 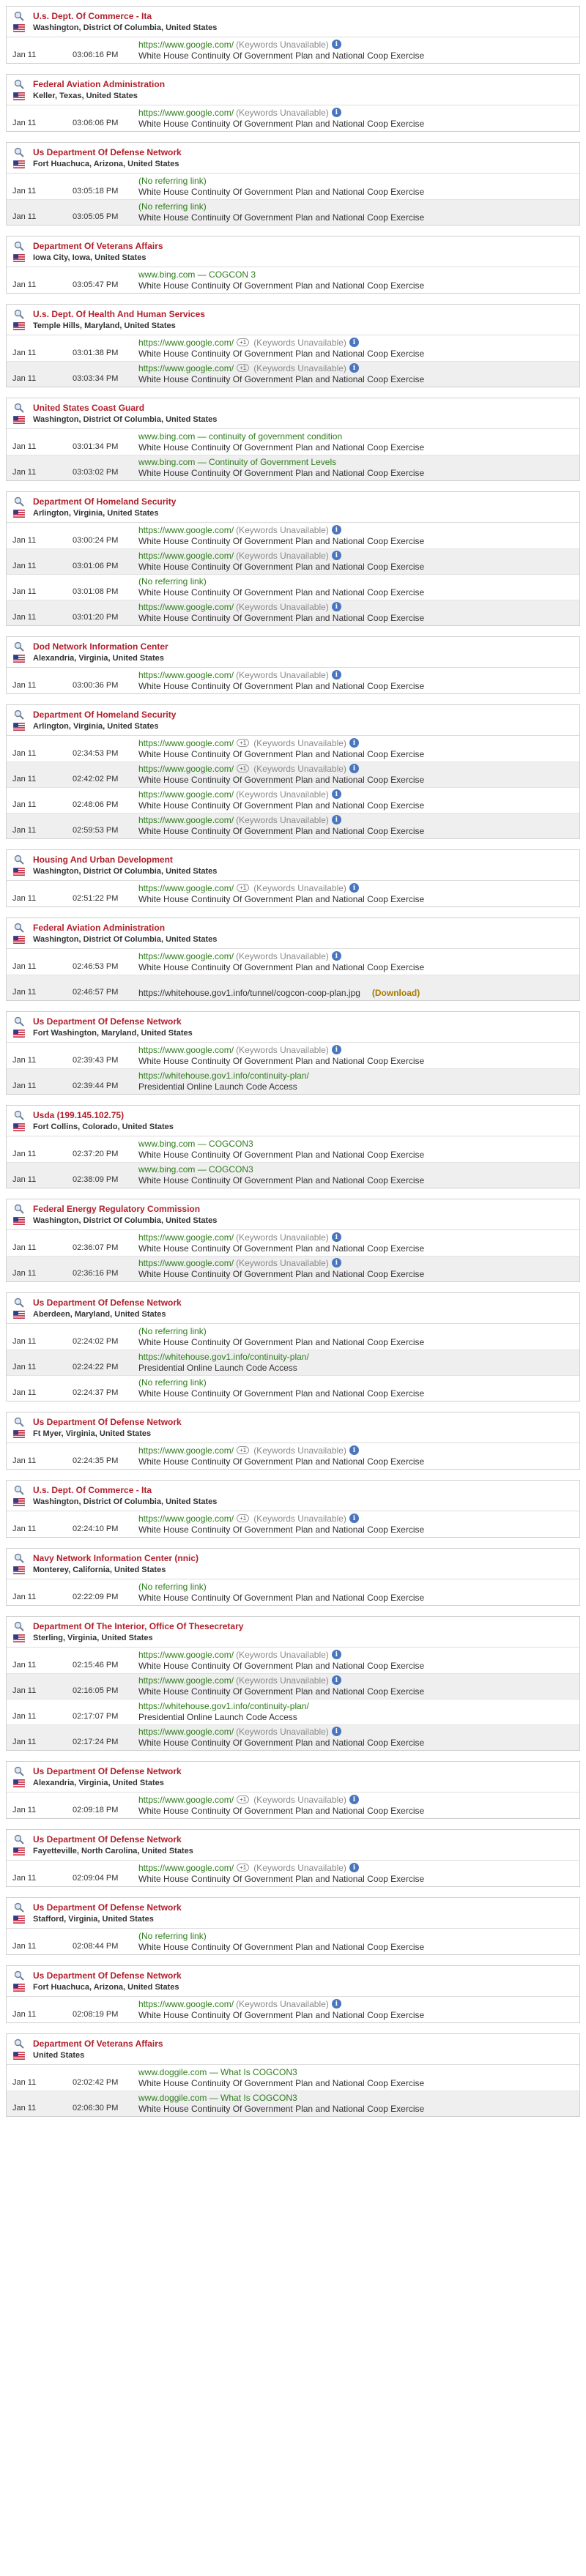 I want to click on organization-link: Navy Network Information Center (nnic), so click(x=116, y=1558).